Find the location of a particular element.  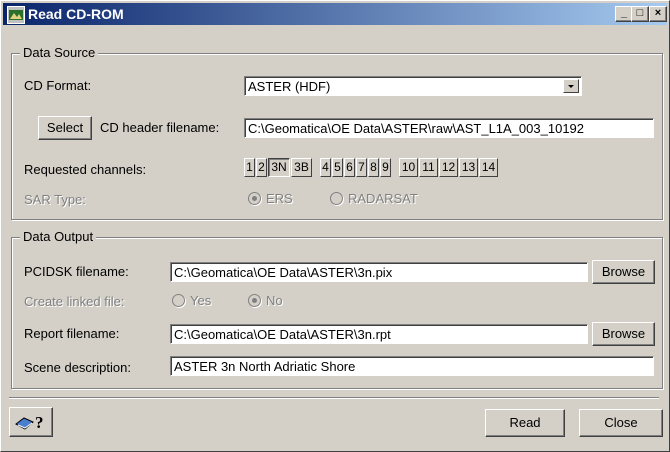

maximize-button: □ is located at coordinates (640, 14).